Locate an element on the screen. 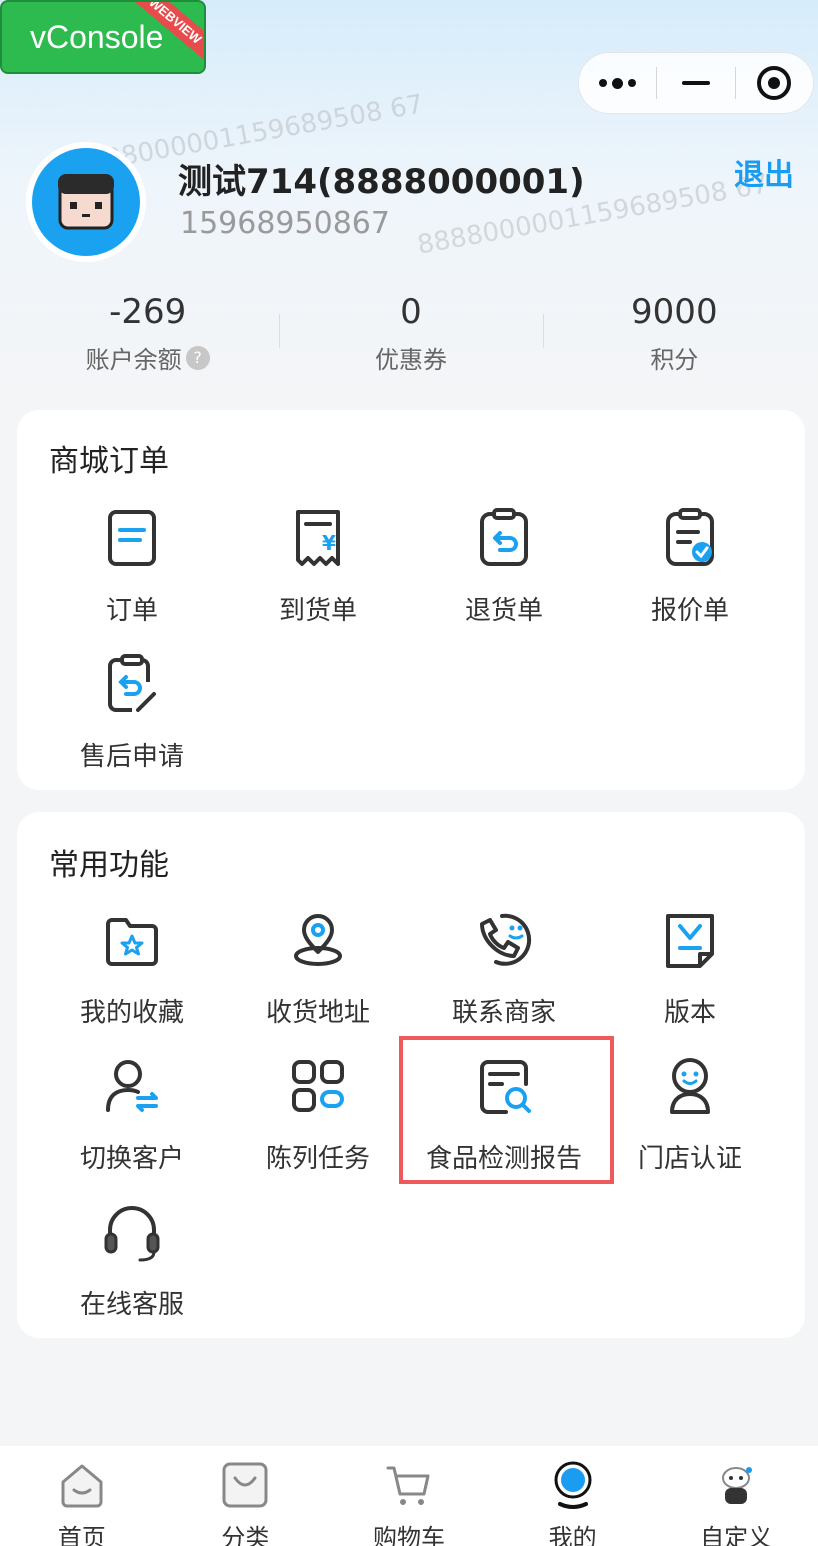 The image size is (818, 1546). order-item-arrival: ¥ 到货单 is located at coordinates (318, 566).